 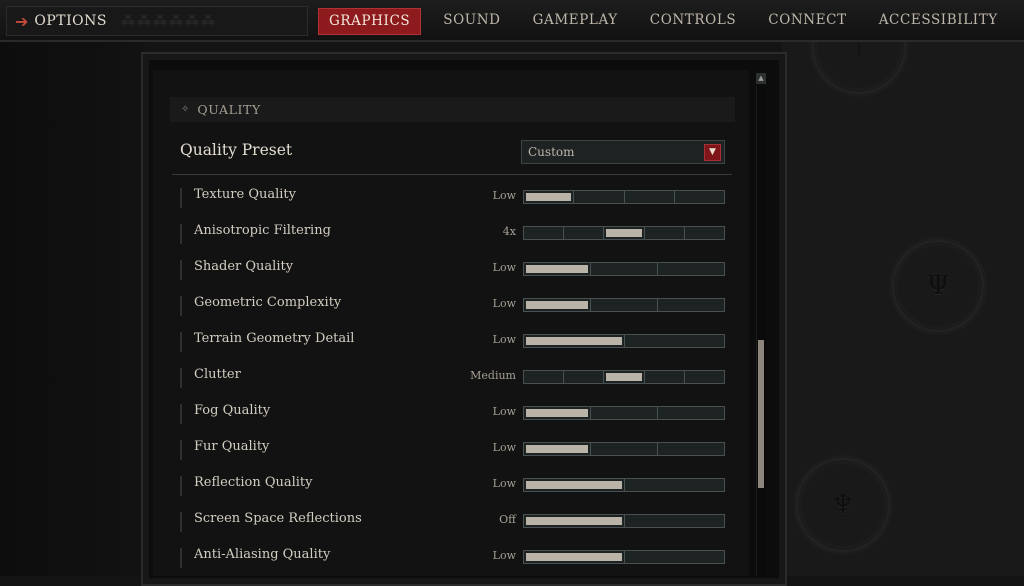 I want to click on tab-controls: CONTROLS, so click(x=693, y=20).